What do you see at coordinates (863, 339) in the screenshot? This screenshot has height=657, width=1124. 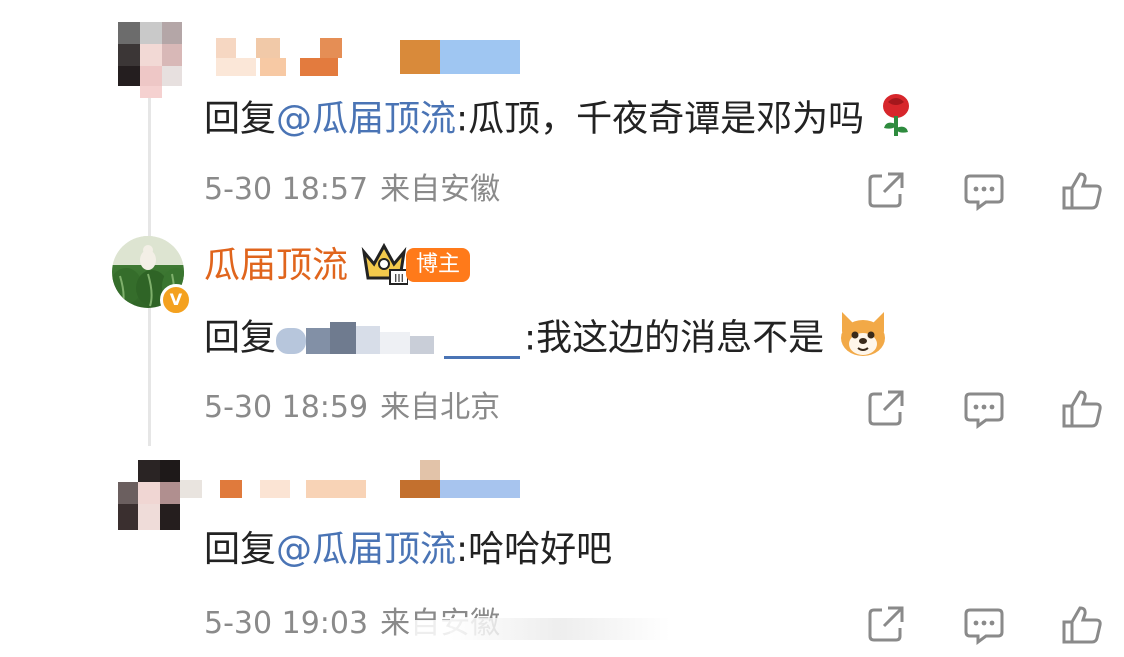 I see `dog-face-emoji` at bounding box center [863, 339].